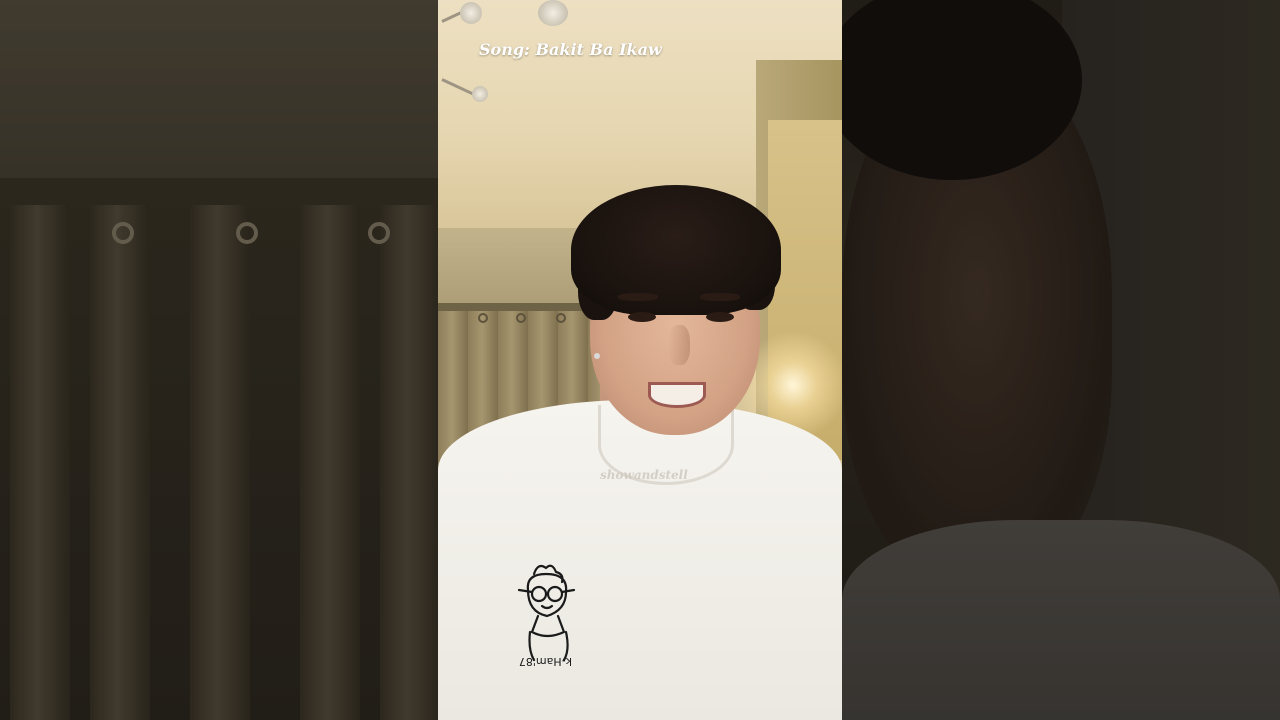  What do you see at coordinates (513, 307) in the screenshot?
I see `curtain-rail` at bounding box center [513, 307].